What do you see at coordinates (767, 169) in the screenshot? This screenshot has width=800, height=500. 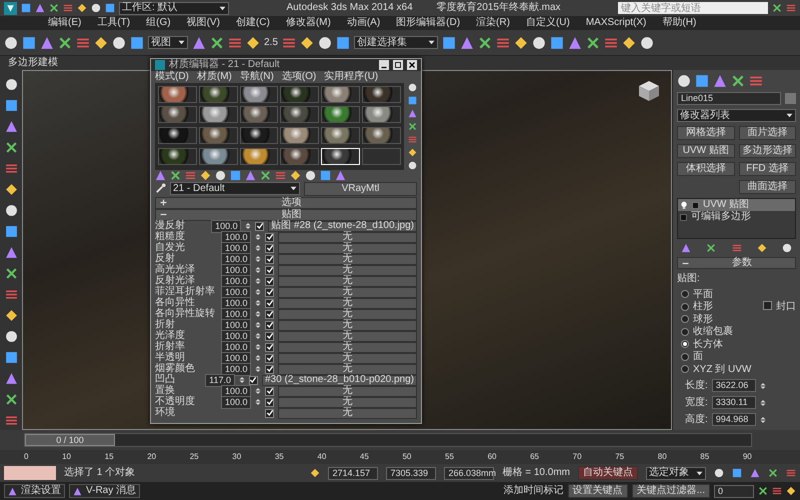 I see `modifier-button: FFD 选择` at bounding box center [767, 169].